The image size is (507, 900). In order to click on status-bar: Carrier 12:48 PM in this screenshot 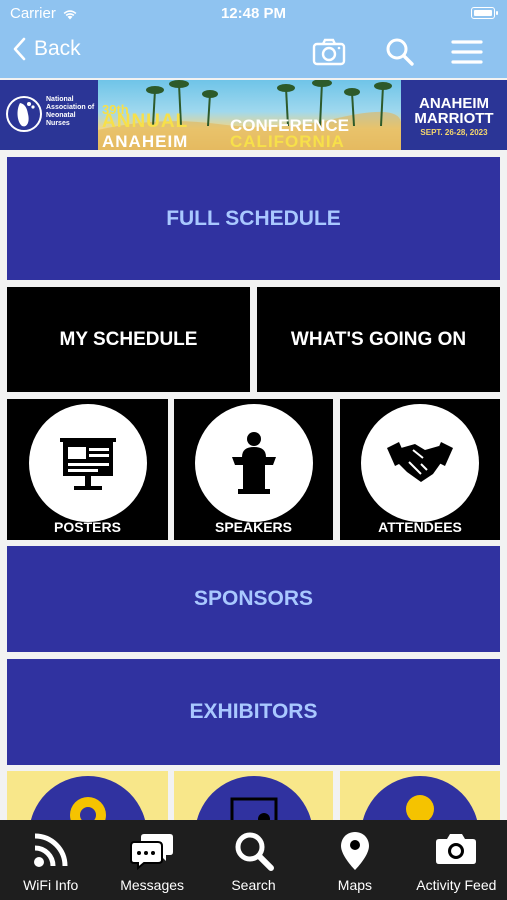, I will do `click(253, 14)`.